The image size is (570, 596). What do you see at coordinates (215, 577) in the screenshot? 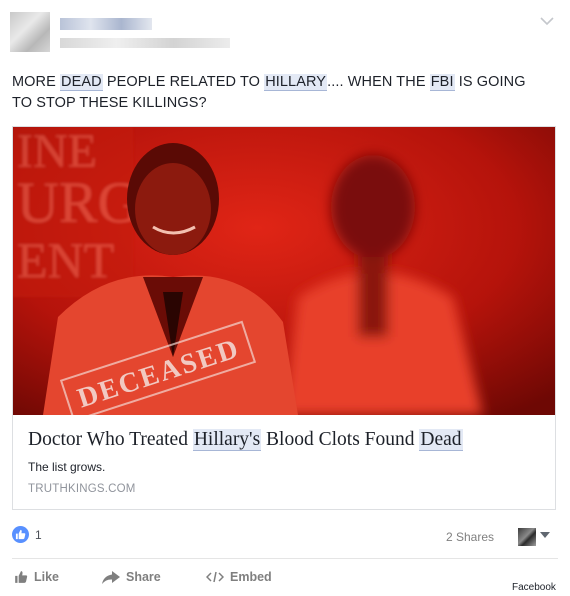
I see `code-icon` at bounding box center [215, 577].